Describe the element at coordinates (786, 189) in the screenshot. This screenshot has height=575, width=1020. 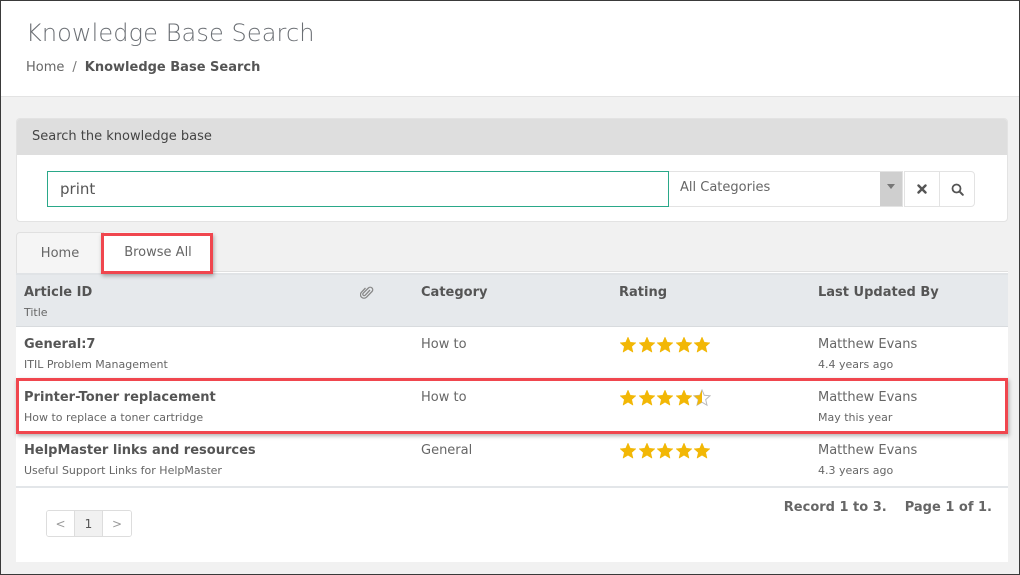
I see `category-select: All Categories` at that location.